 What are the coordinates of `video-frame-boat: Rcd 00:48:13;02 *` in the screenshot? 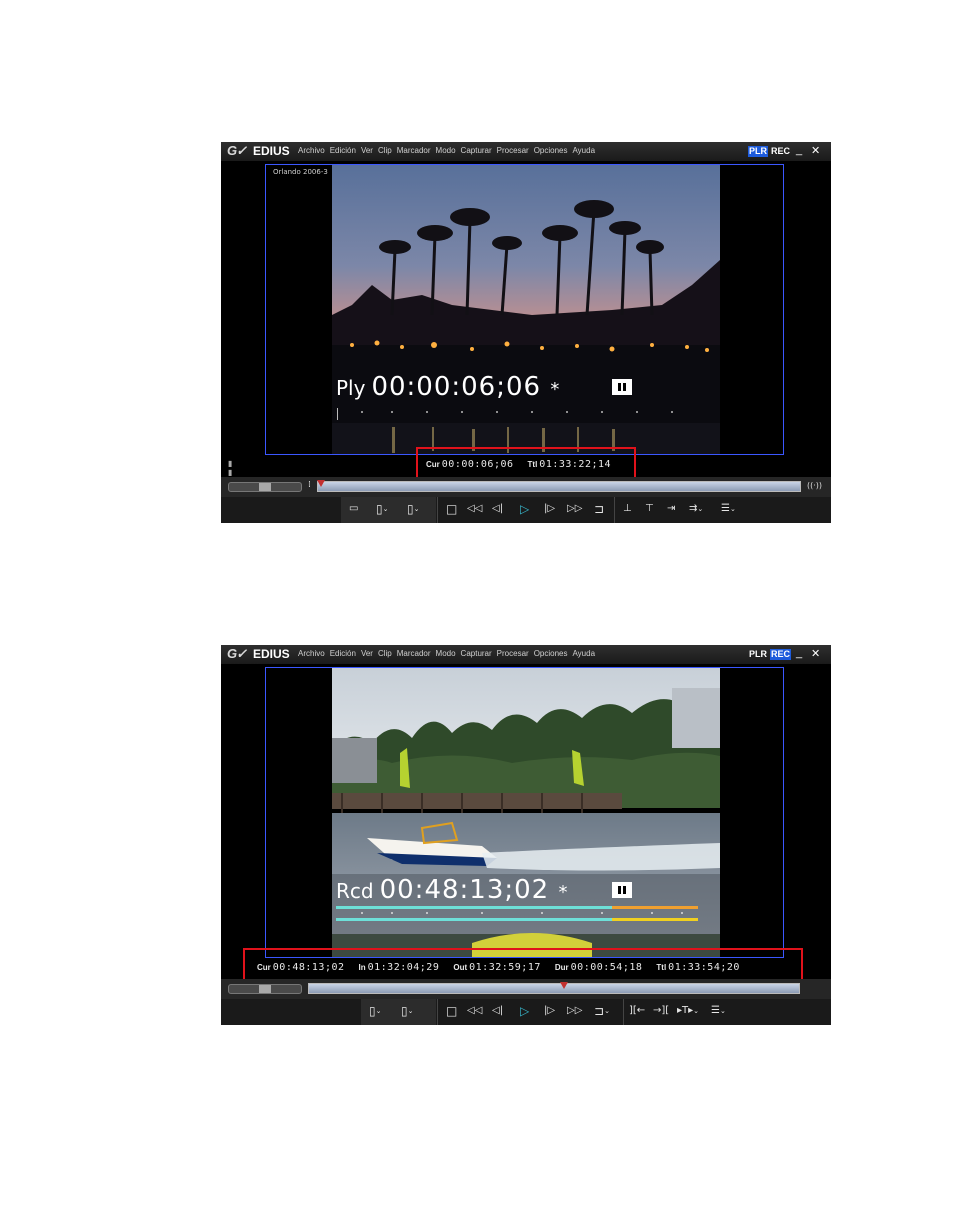 It's located at (526, 812).